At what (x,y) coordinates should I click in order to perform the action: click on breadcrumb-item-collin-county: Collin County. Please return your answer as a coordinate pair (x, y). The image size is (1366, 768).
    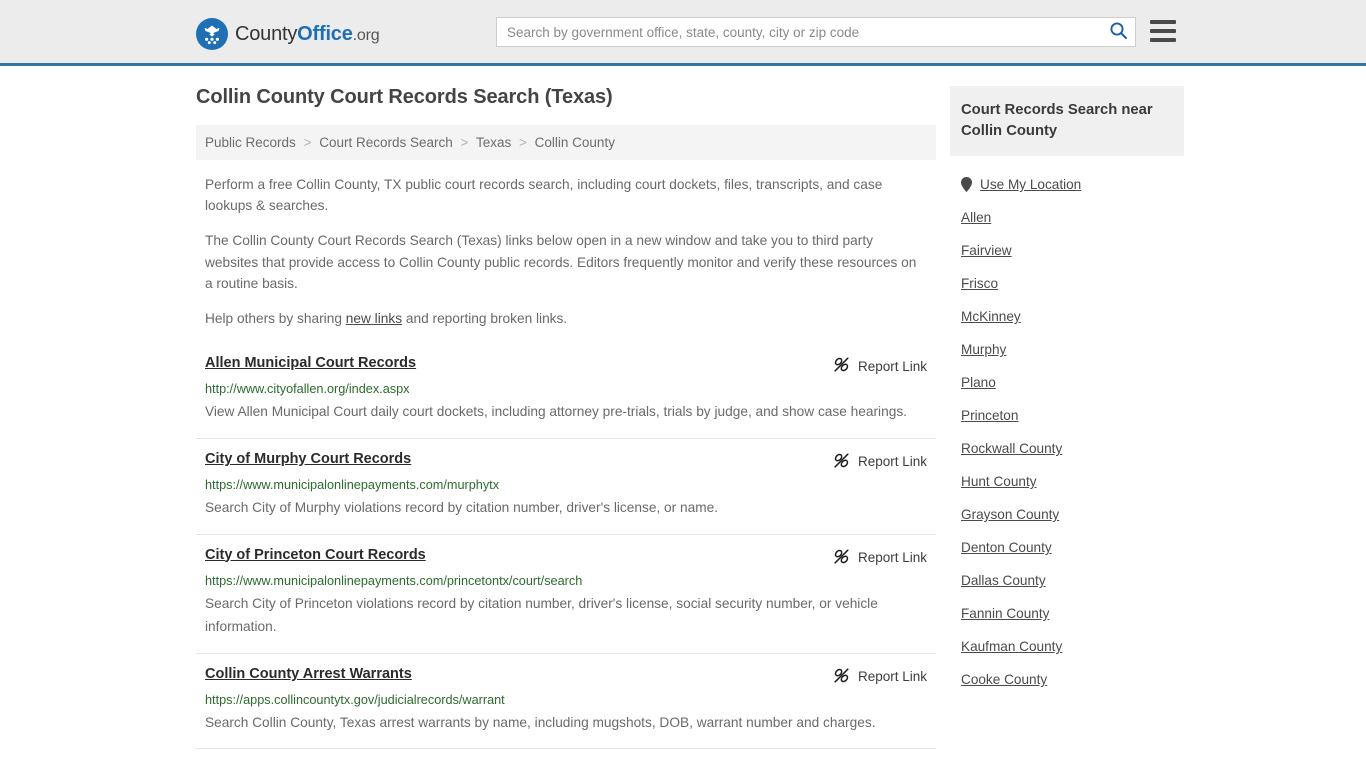
    Looking at the image, I should click on (575, 142).